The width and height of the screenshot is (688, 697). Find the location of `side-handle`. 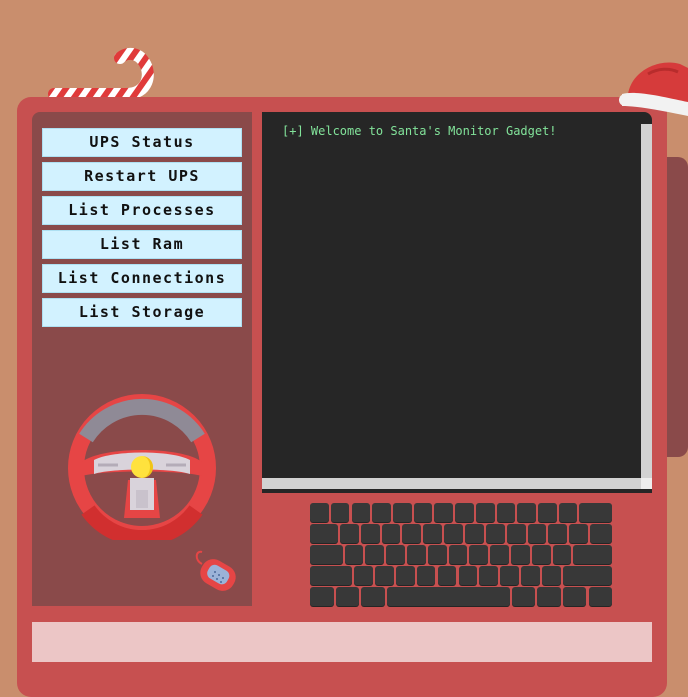

side-handle is located at coordinates (677, 307).